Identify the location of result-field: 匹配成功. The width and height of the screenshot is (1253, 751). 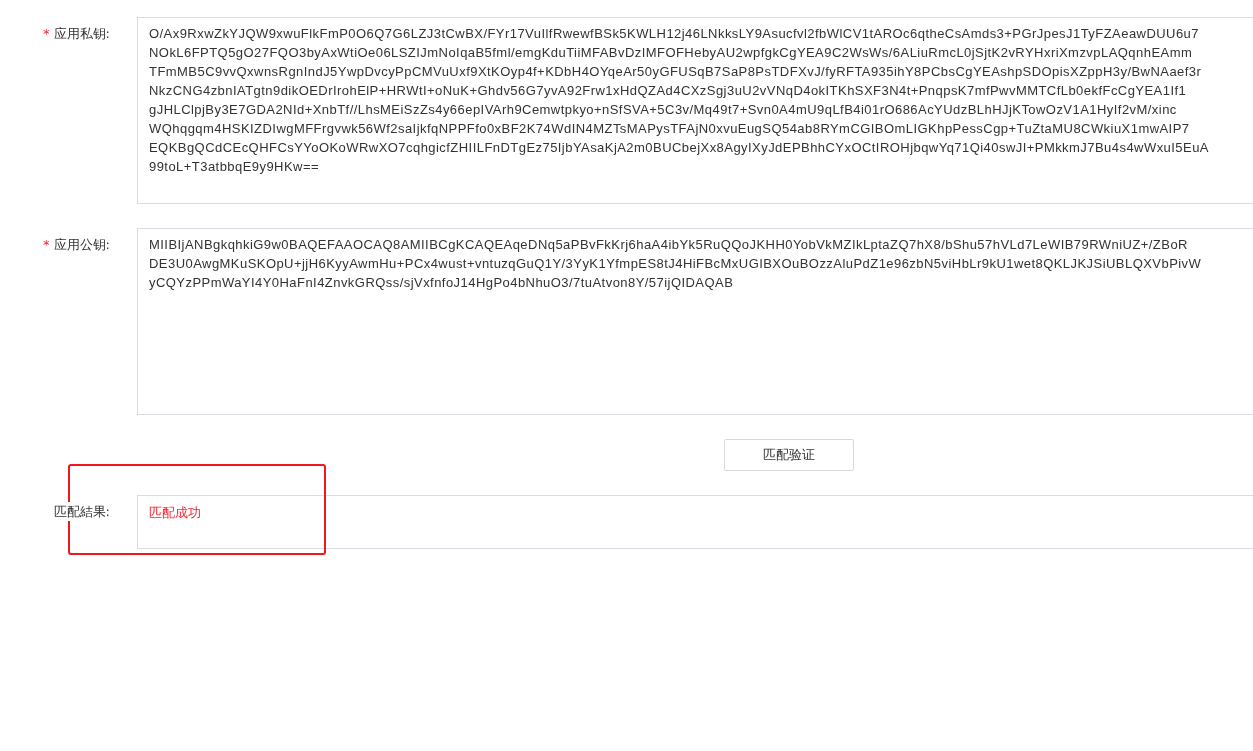
(695, 522).